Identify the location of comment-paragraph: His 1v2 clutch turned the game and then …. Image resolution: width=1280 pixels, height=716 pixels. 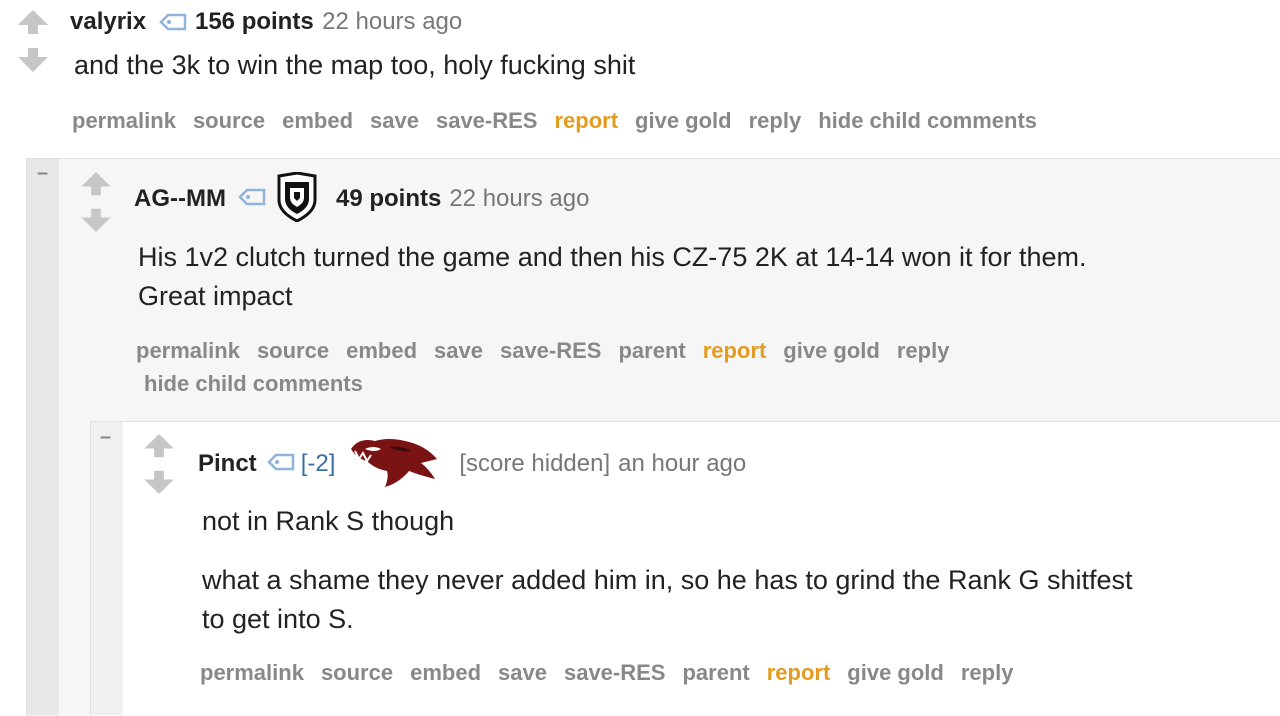
(612, 257).